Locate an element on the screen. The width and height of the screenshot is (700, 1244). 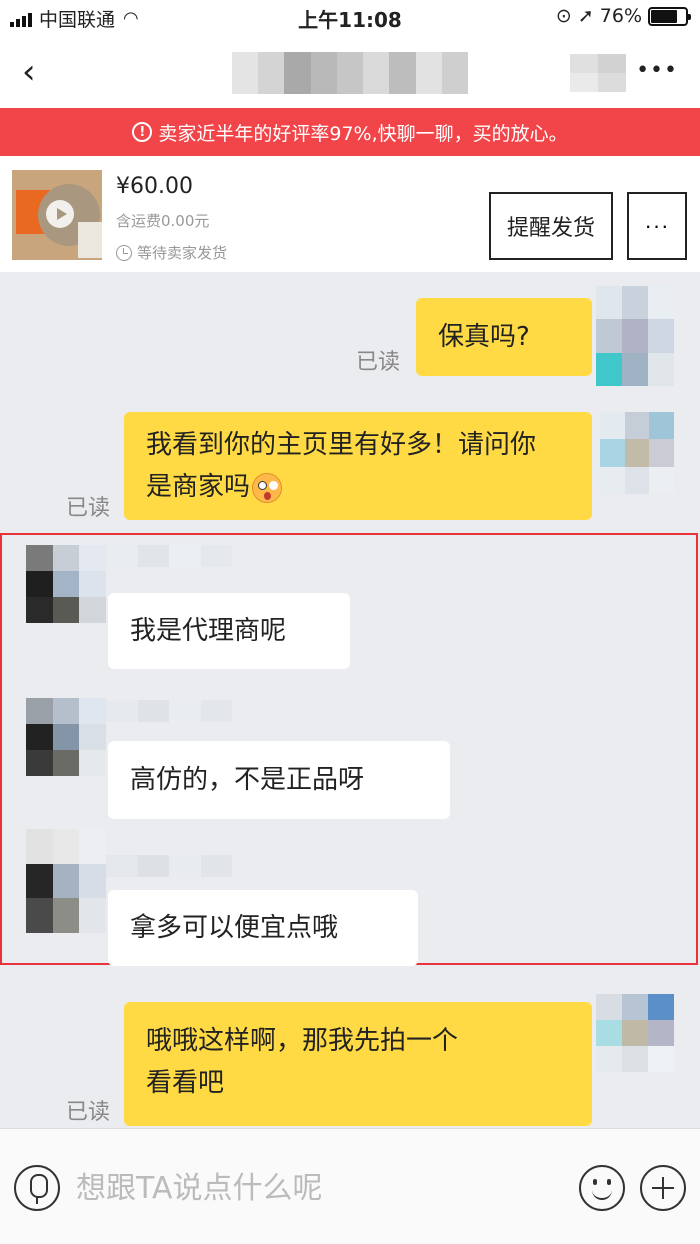
banner-text: 卖家近半年的好评率97%,快聊一聊，买的放心。 is located at coordinates (363, 133).